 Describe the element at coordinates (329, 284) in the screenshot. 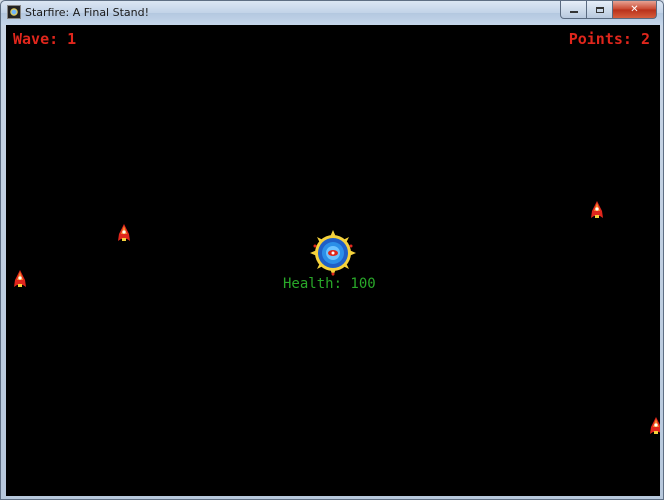

I see `health-readout: Health: 100` at that location.